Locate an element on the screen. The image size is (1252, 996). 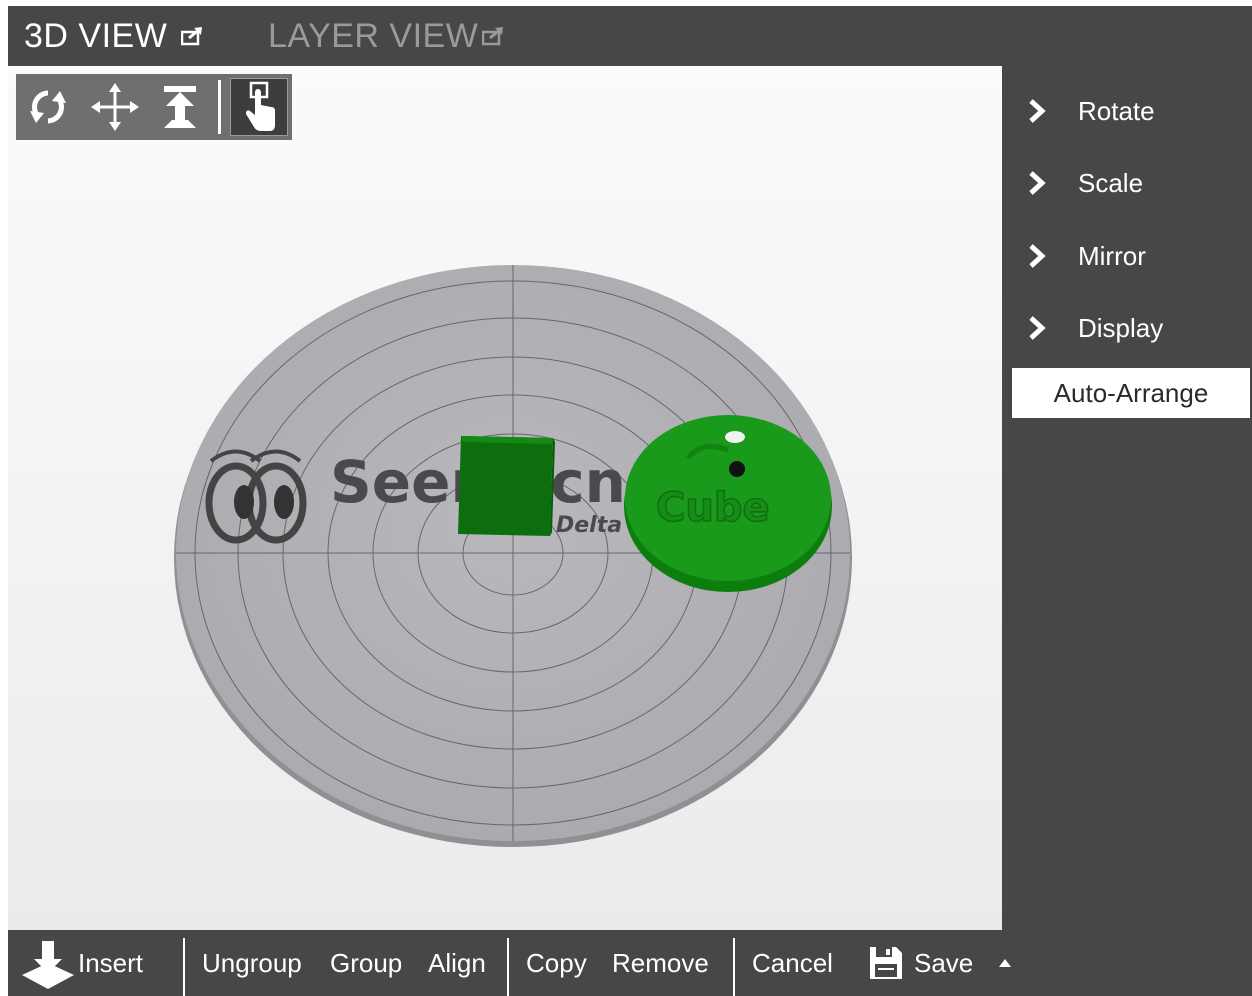
menu-item-rotate: Rotate is located at coordinates (1127, 111).